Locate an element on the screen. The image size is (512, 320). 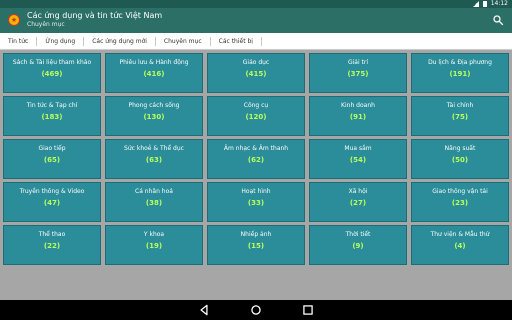
app-title: Các ứng dụng và tin tức Việt Nam is located at coordinates (95, 15).